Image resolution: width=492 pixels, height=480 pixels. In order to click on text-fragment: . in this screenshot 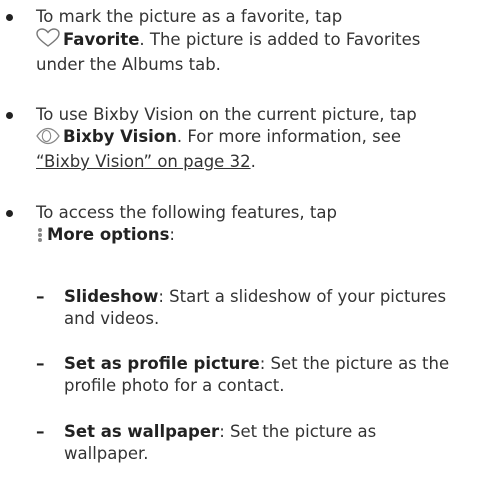, I will do `click(253, 161)`.